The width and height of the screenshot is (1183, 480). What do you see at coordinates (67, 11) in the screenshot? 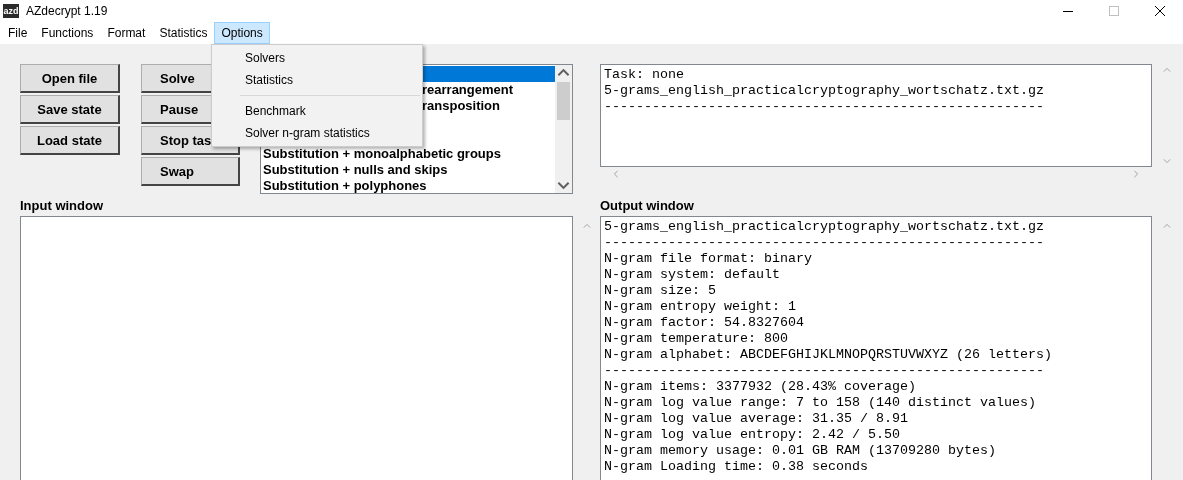
I see `window-title: AZdecrypt 1.19` at bounding box center [67, 11].